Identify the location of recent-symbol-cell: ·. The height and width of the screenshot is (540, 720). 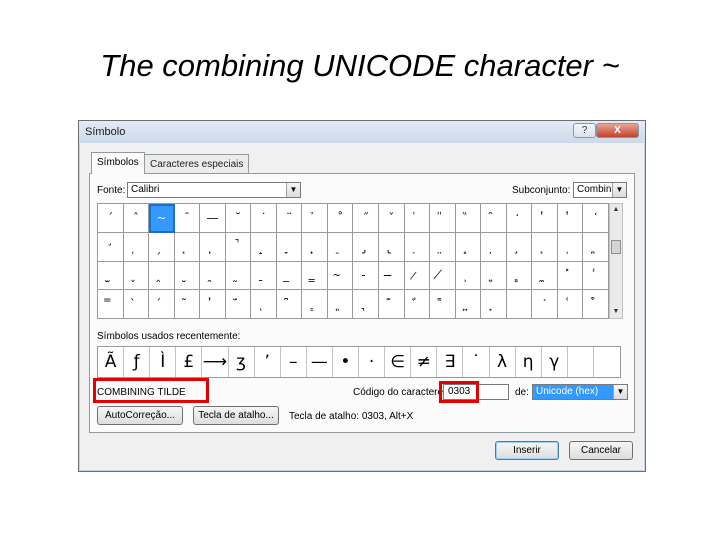
(372, 362).